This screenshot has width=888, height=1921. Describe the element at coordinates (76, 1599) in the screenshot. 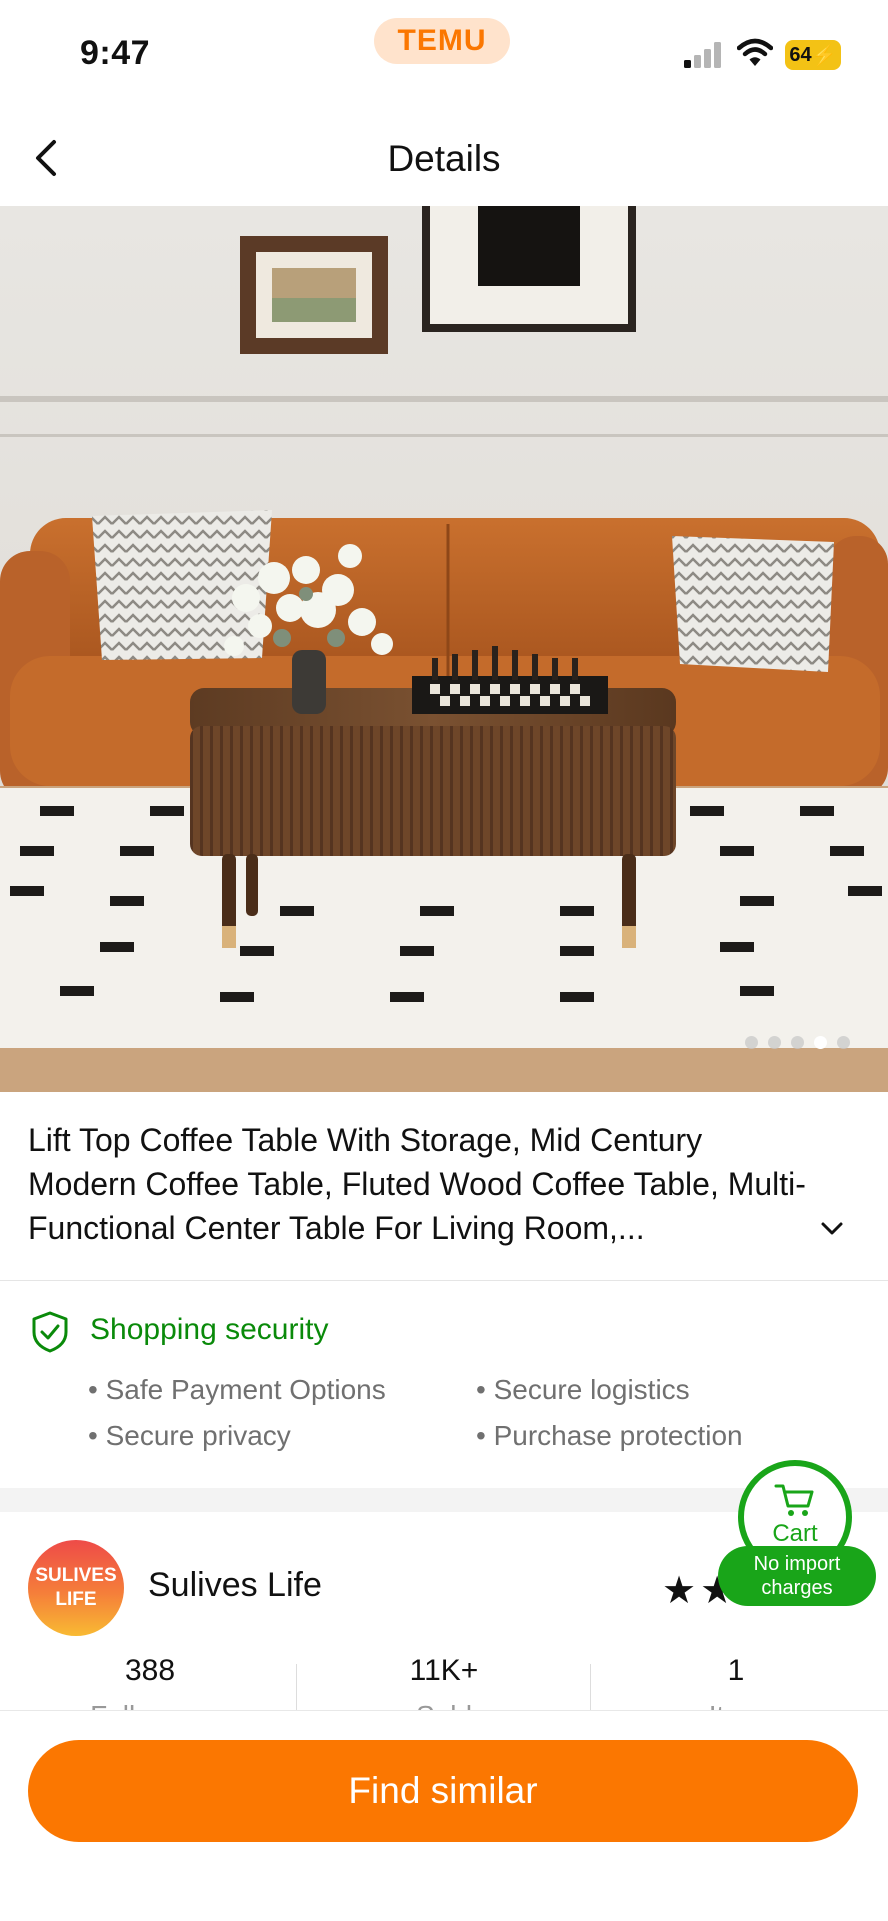

I see `store-logo-text: LIFE` at that location.